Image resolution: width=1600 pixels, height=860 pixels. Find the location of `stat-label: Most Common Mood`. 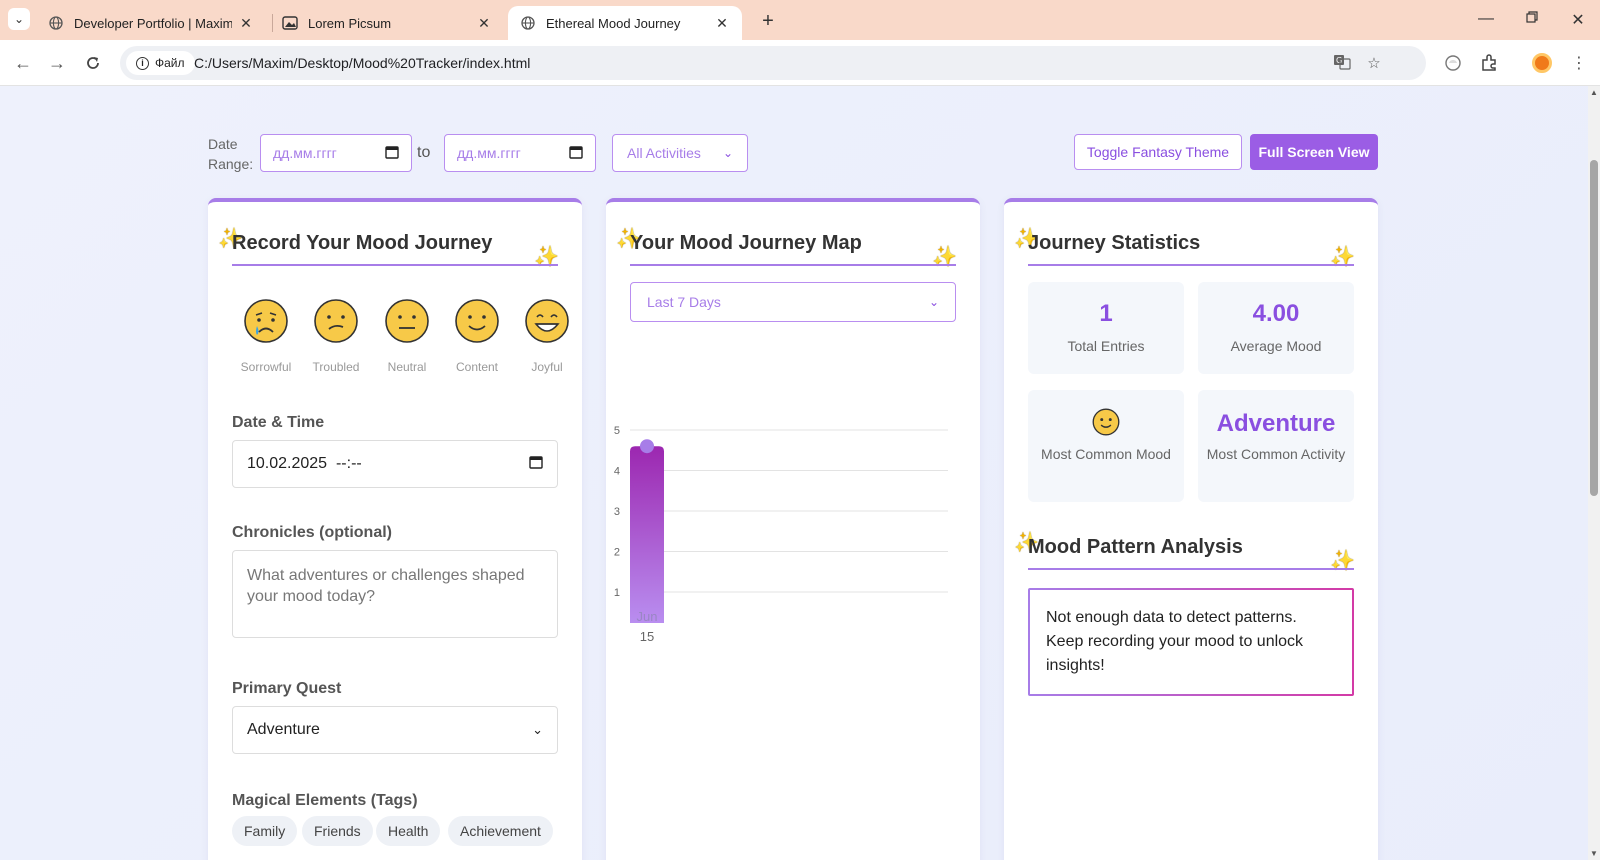

stat-label: Most Common Mood is located at coordinates (1106, 454).